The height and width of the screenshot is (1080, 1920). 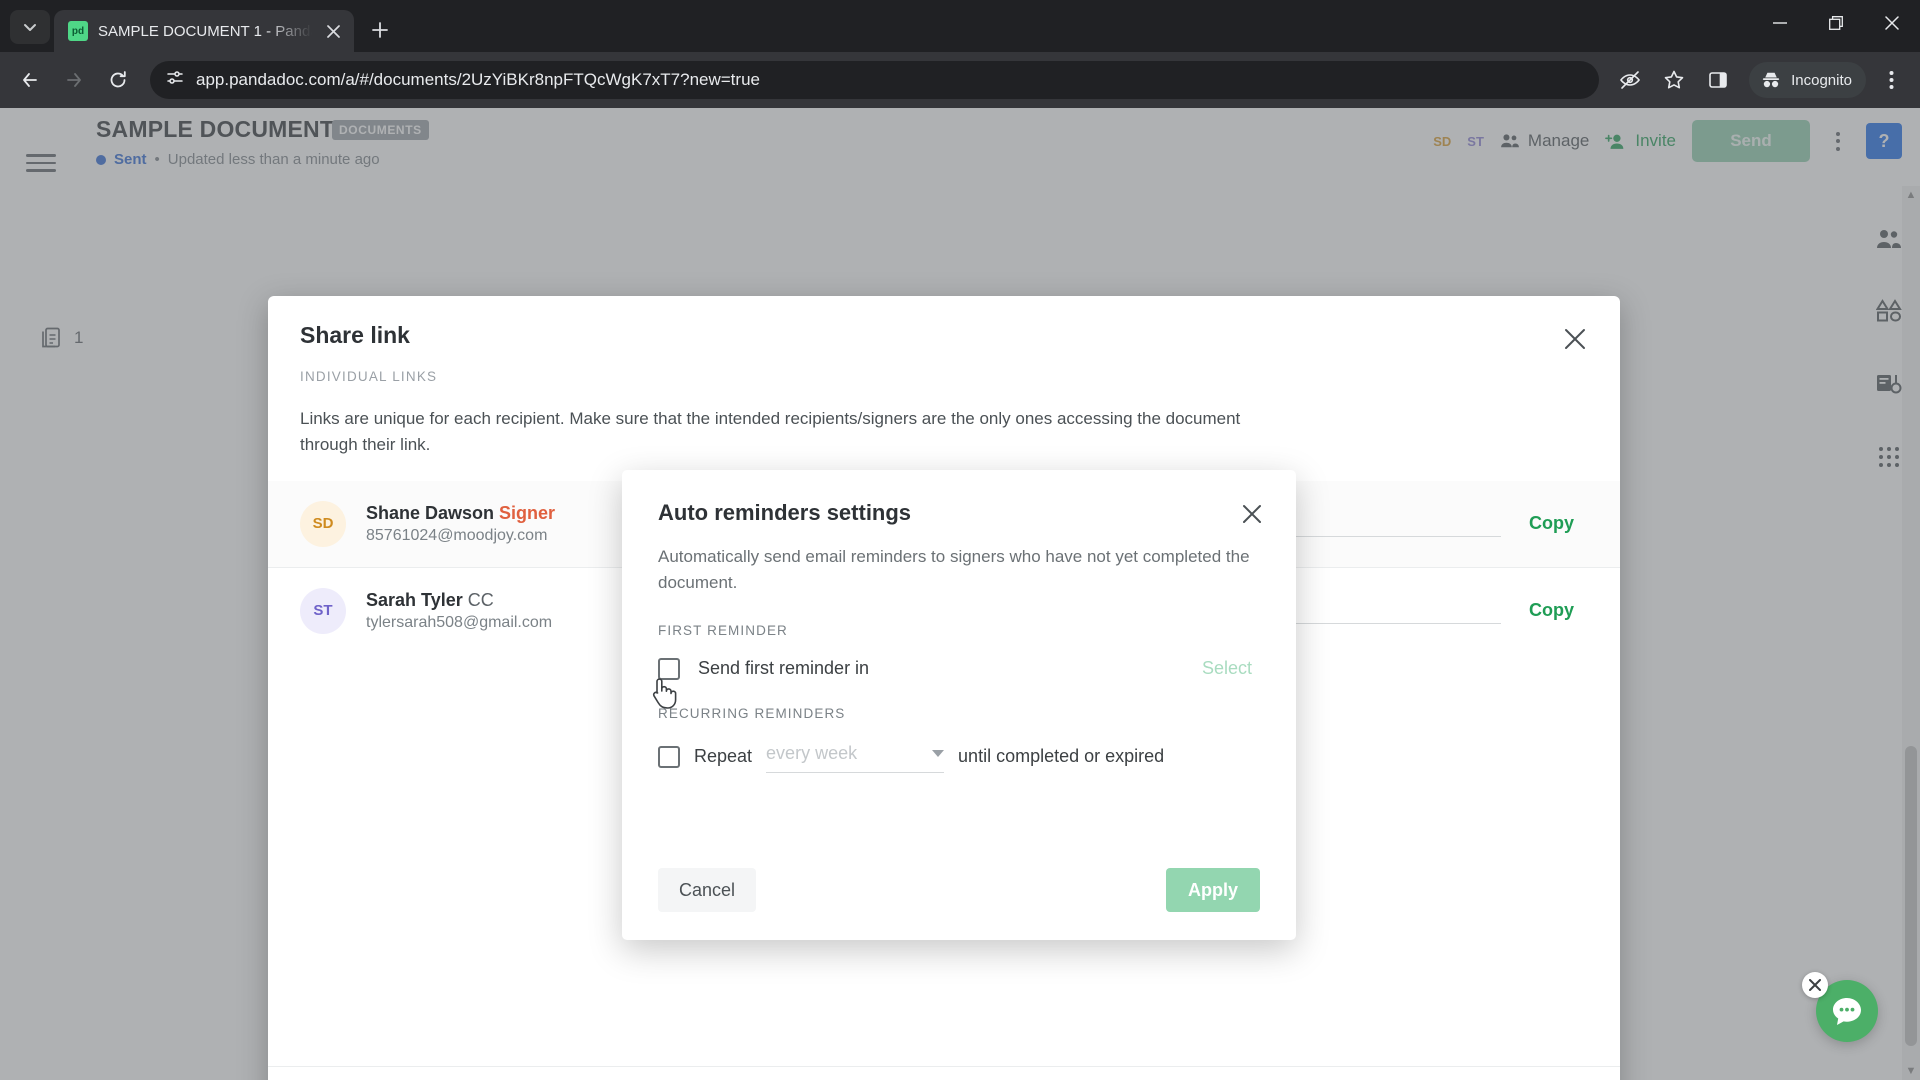 I want to click on minimize-button, so click(x=1780, y=23).